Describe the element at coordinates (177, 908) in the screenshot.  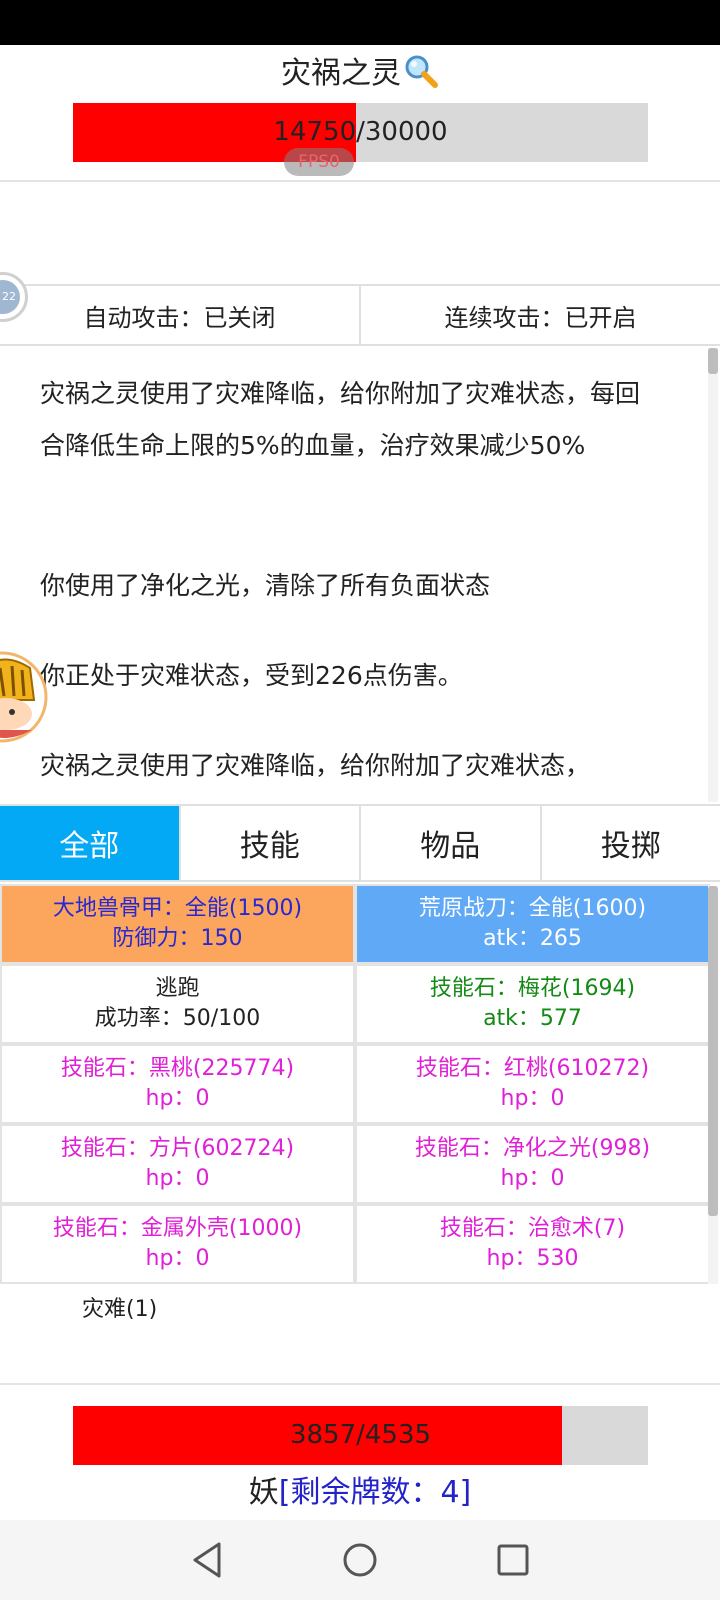
I see `card-title: 大地兽骨甲：全能(1500)` at that location.